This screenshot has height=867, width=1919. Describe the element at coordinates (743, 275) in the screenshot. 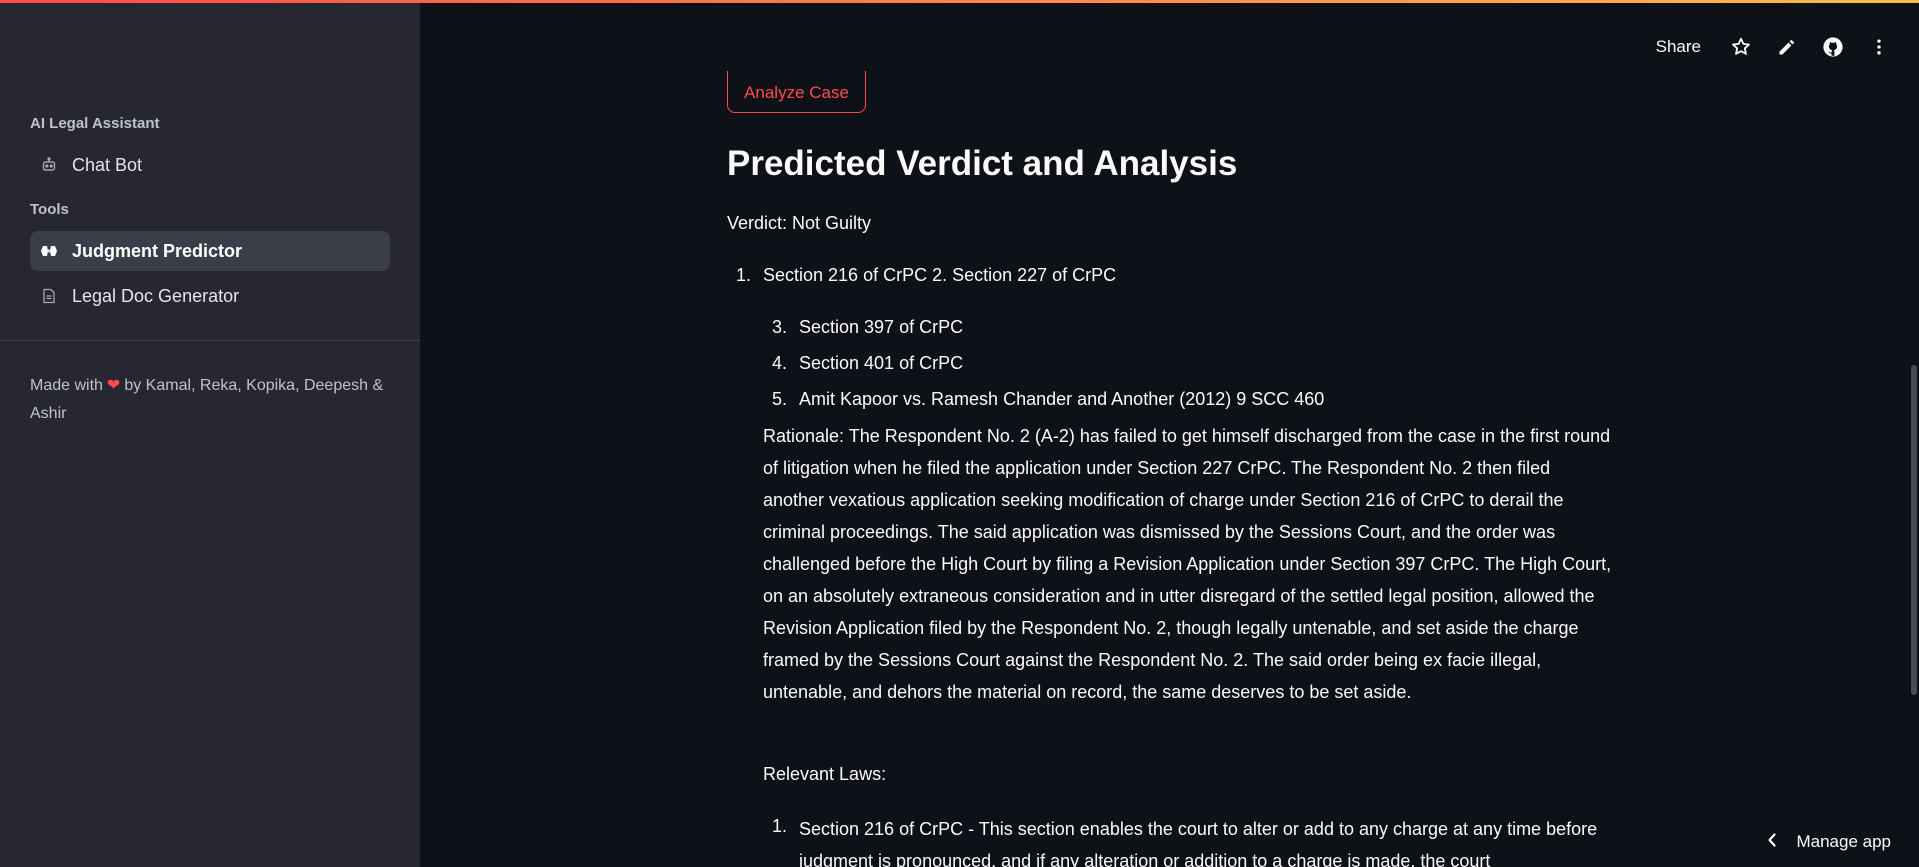

I see `list-item-number: 1.` at that location.